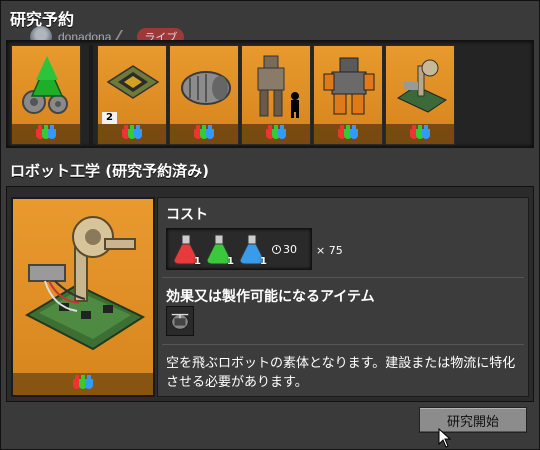 This screenshot has height=450, width=540. What do you see at coordinates (91, 95) in the screenshot?
I see `queue-divider` at bounding box center [91, 95].